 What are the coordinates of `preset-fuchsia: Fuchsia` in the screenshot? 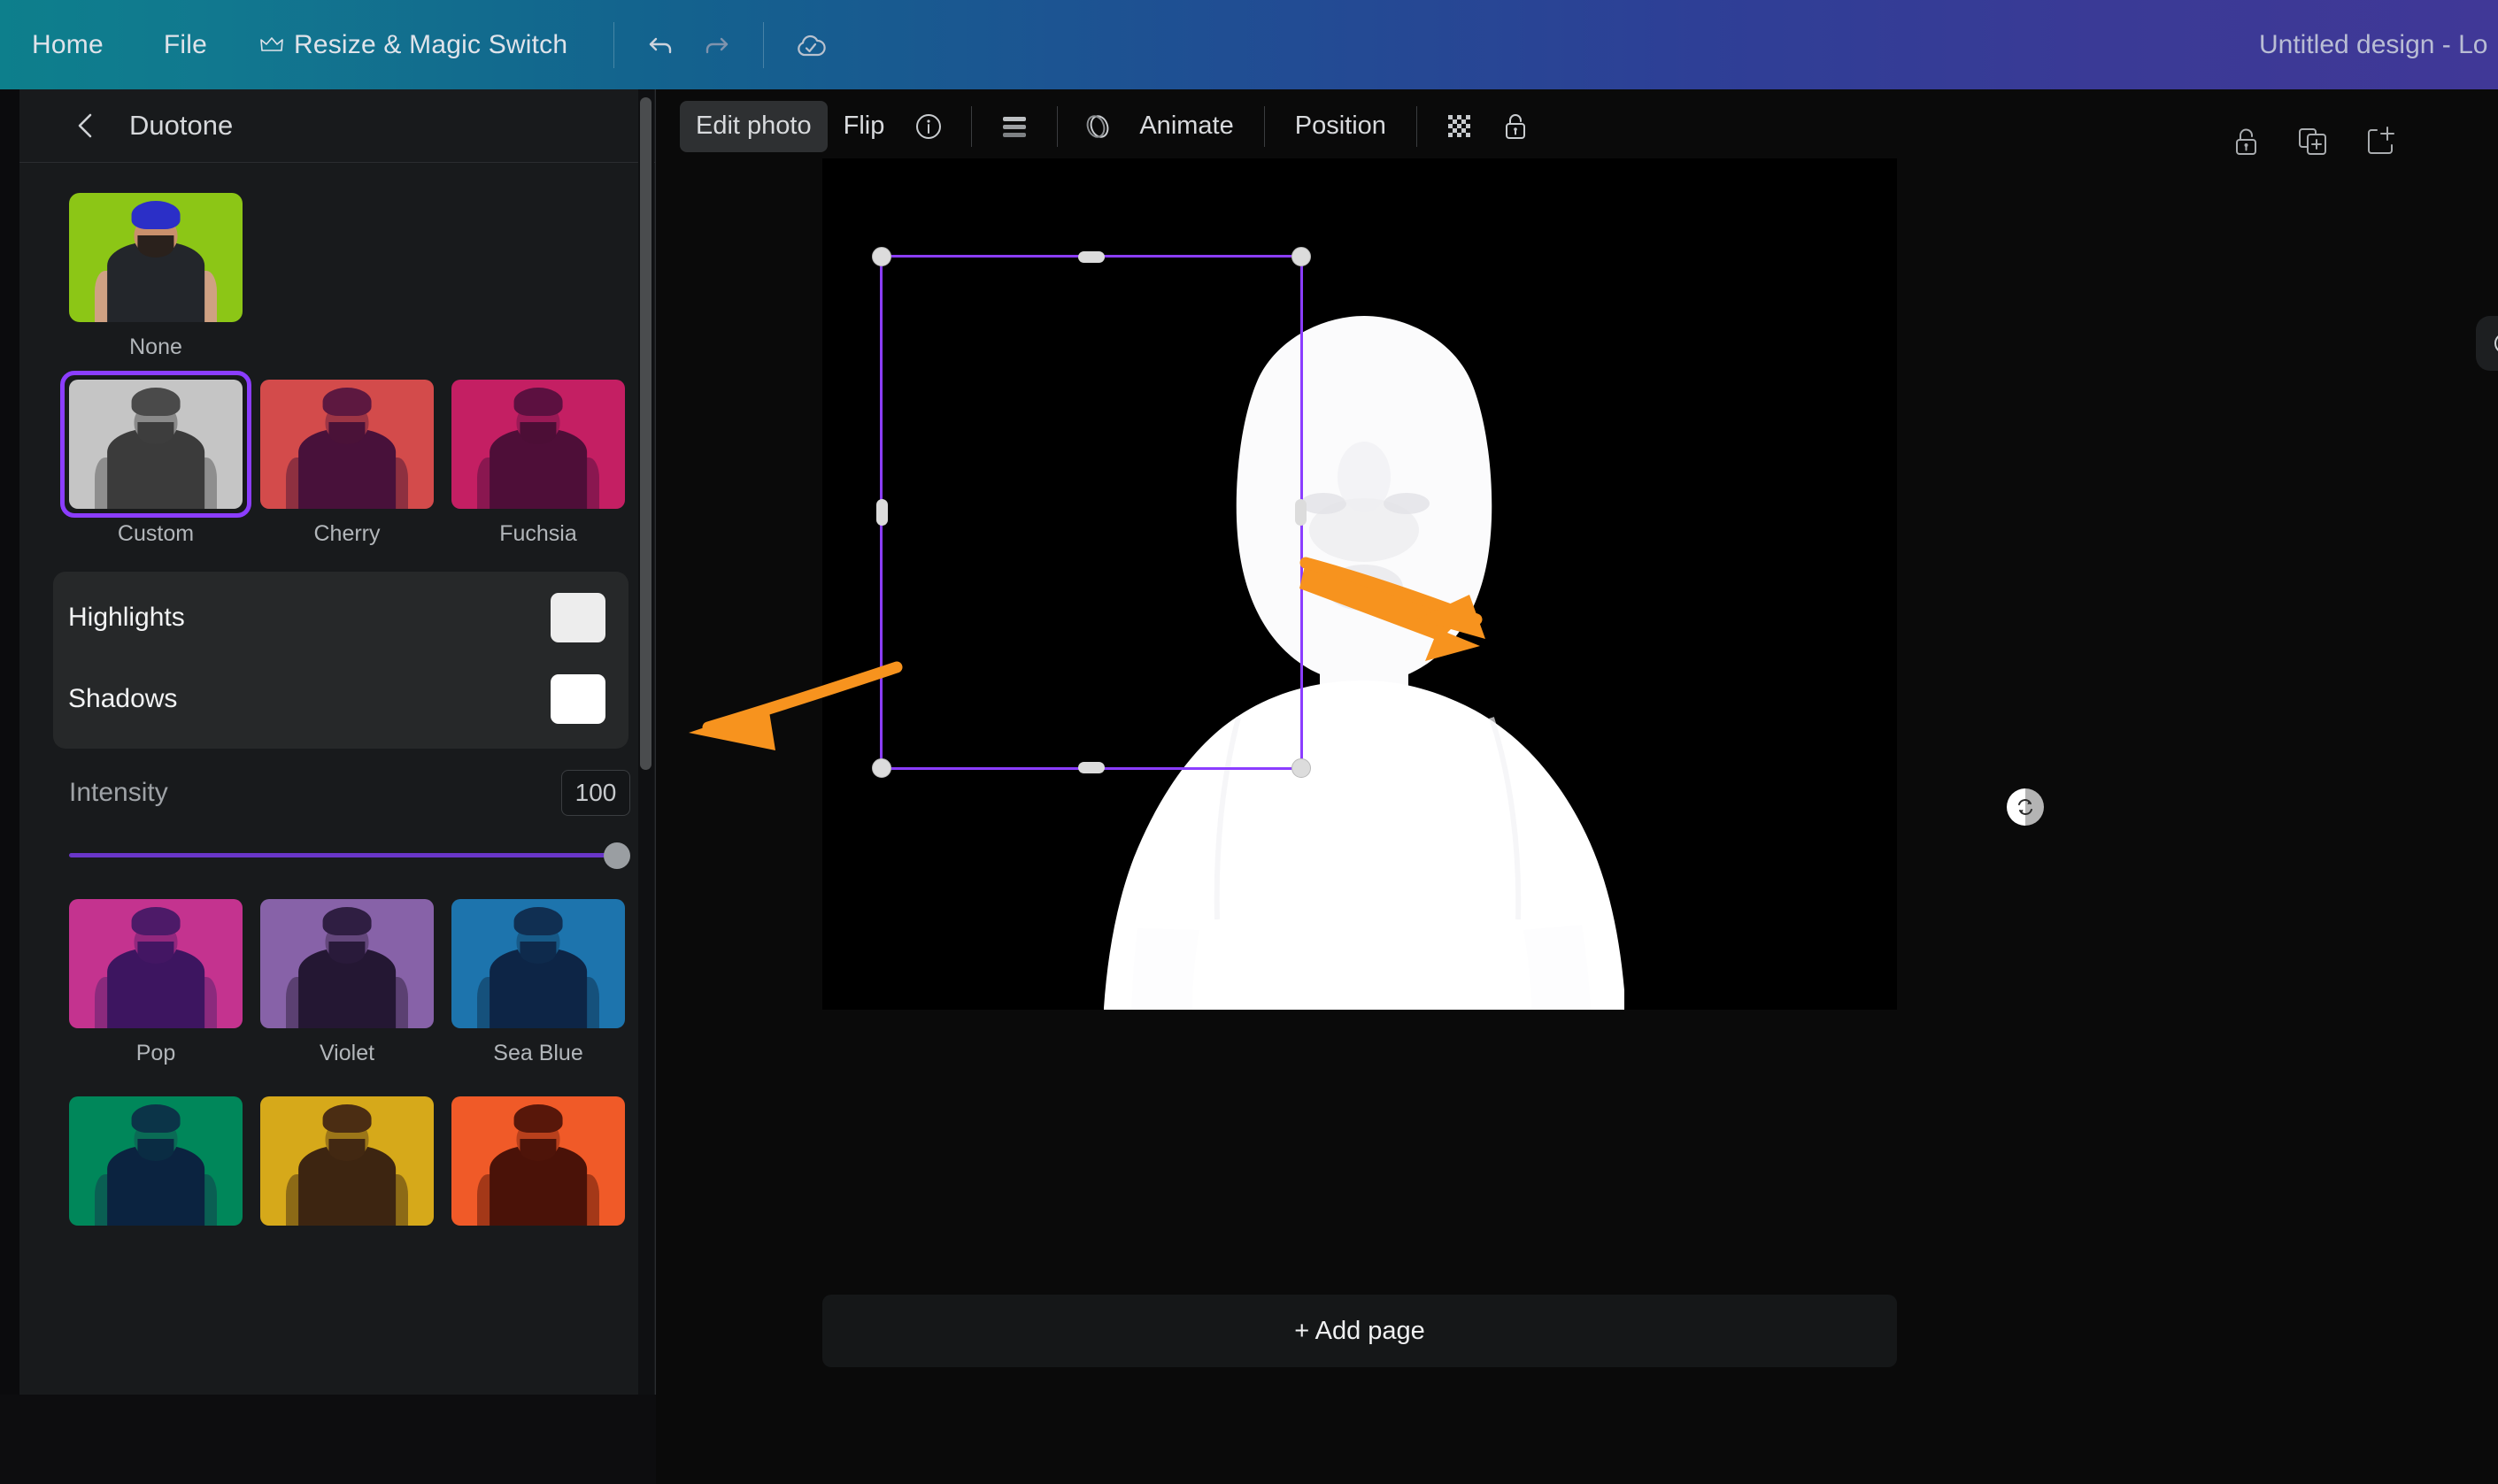 It's located at (538, 463).